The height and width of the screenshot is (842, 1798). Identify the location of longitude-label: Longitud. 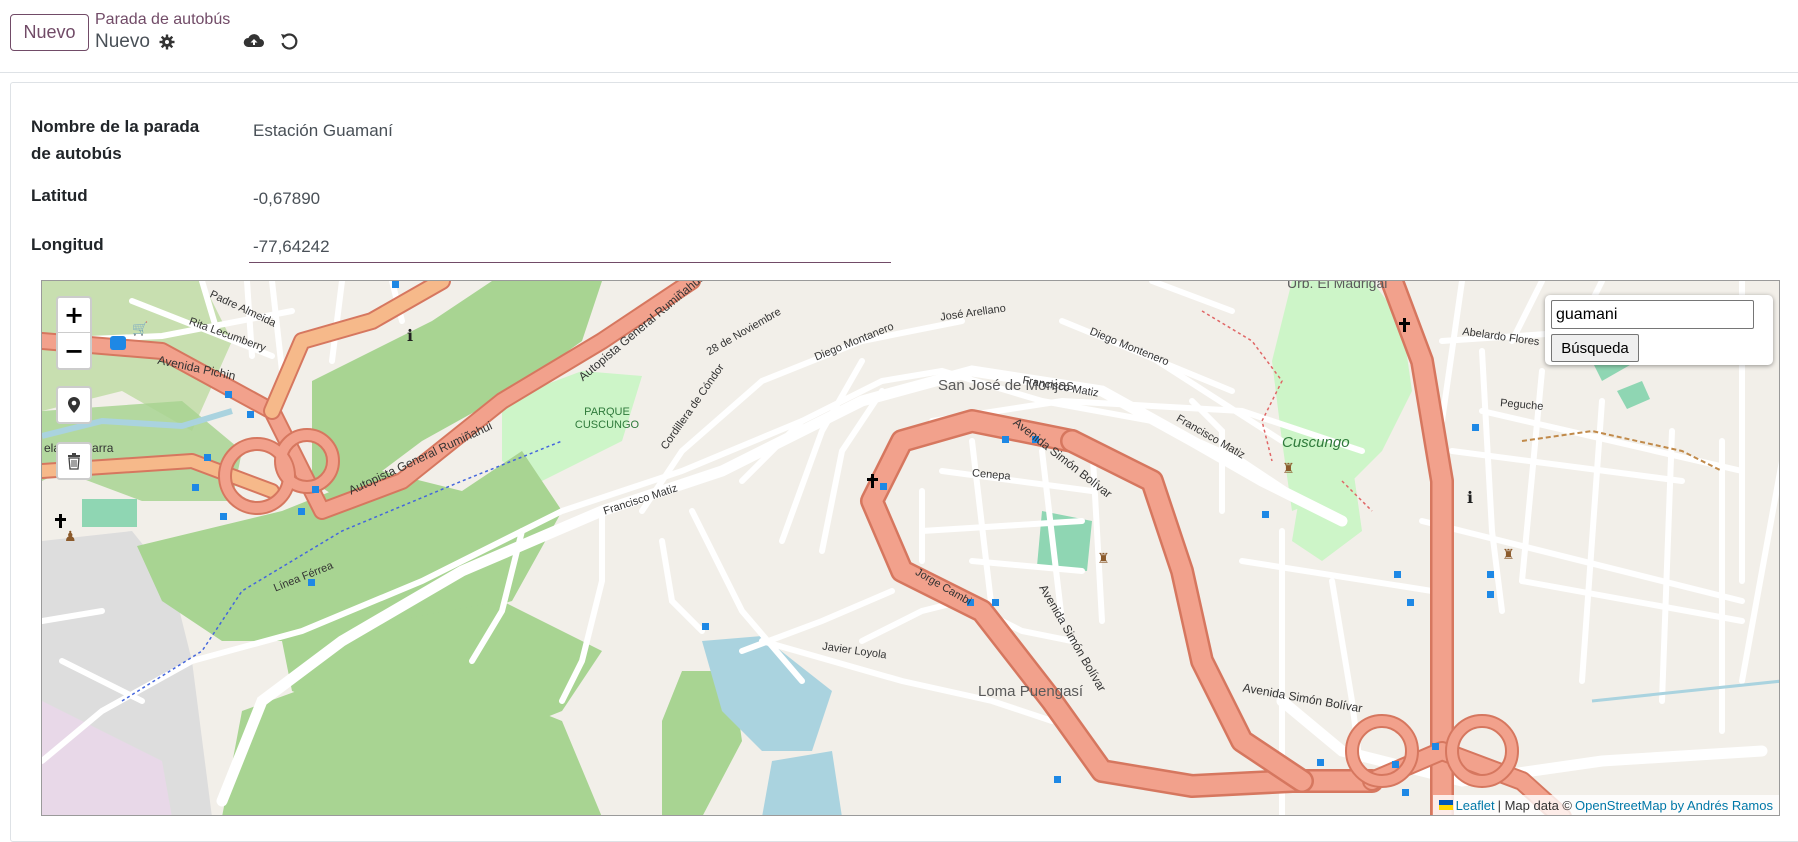
(67, 244).